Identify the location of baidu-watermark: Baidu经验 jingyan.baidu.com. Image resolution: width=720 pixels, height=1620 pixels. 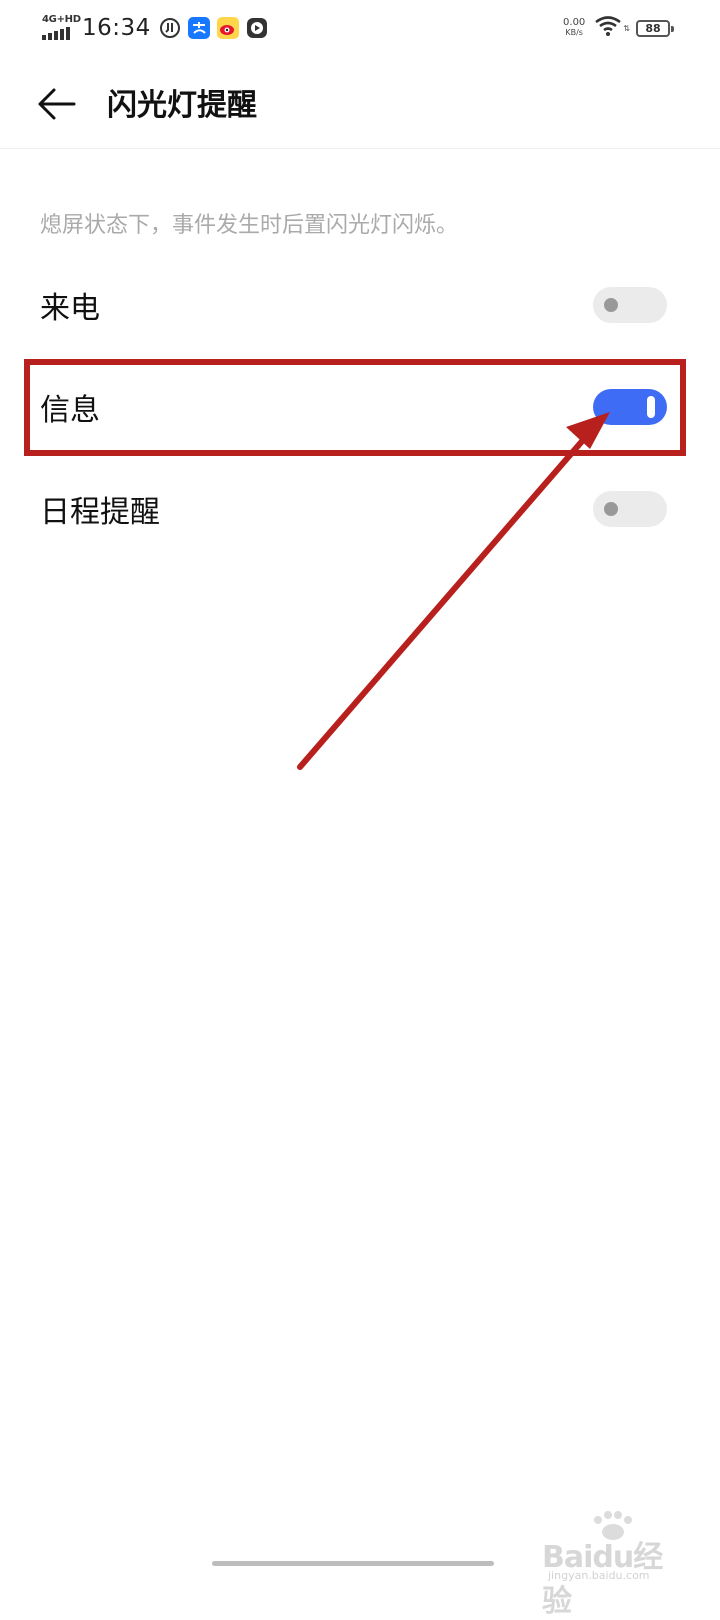
(610, 1564).